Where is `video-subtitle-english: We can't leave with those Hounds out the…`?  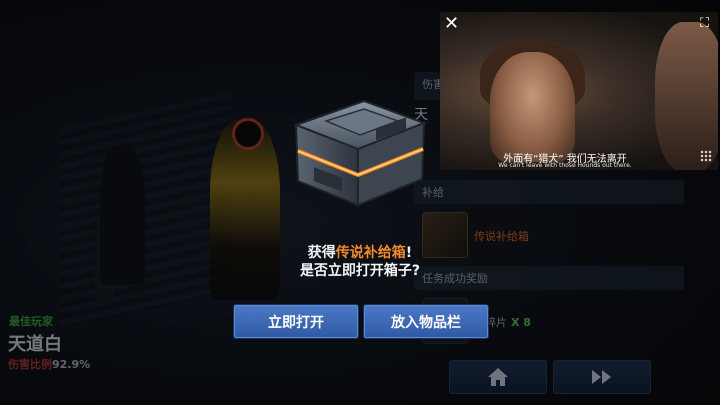 video-subtitle-english: We can't leave with those Hounds out the… is located at coordinates (565, 165).